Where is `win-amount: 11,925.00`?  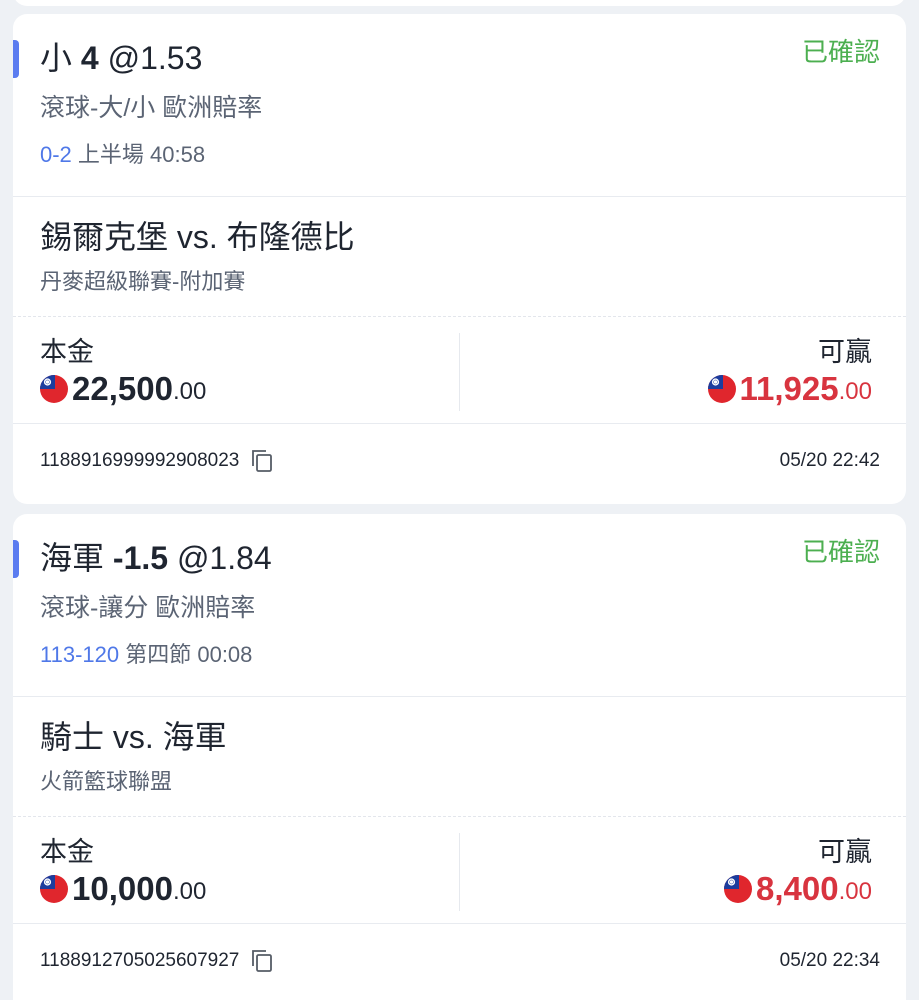
win-amount: 11,925.00 is located at coordinates (789, 389).